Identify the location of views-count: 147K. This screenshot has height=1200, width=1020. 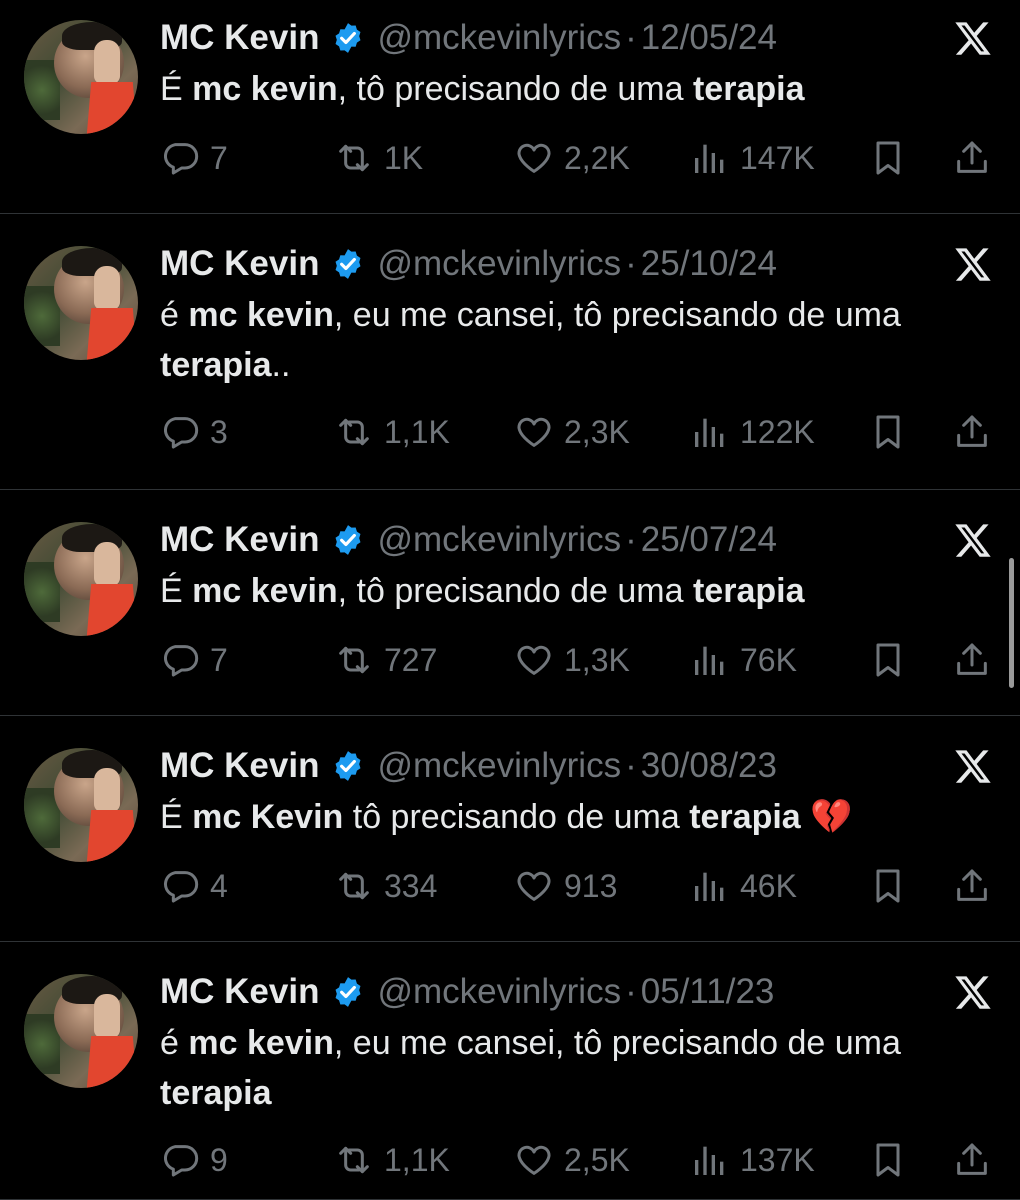
(777, 157).